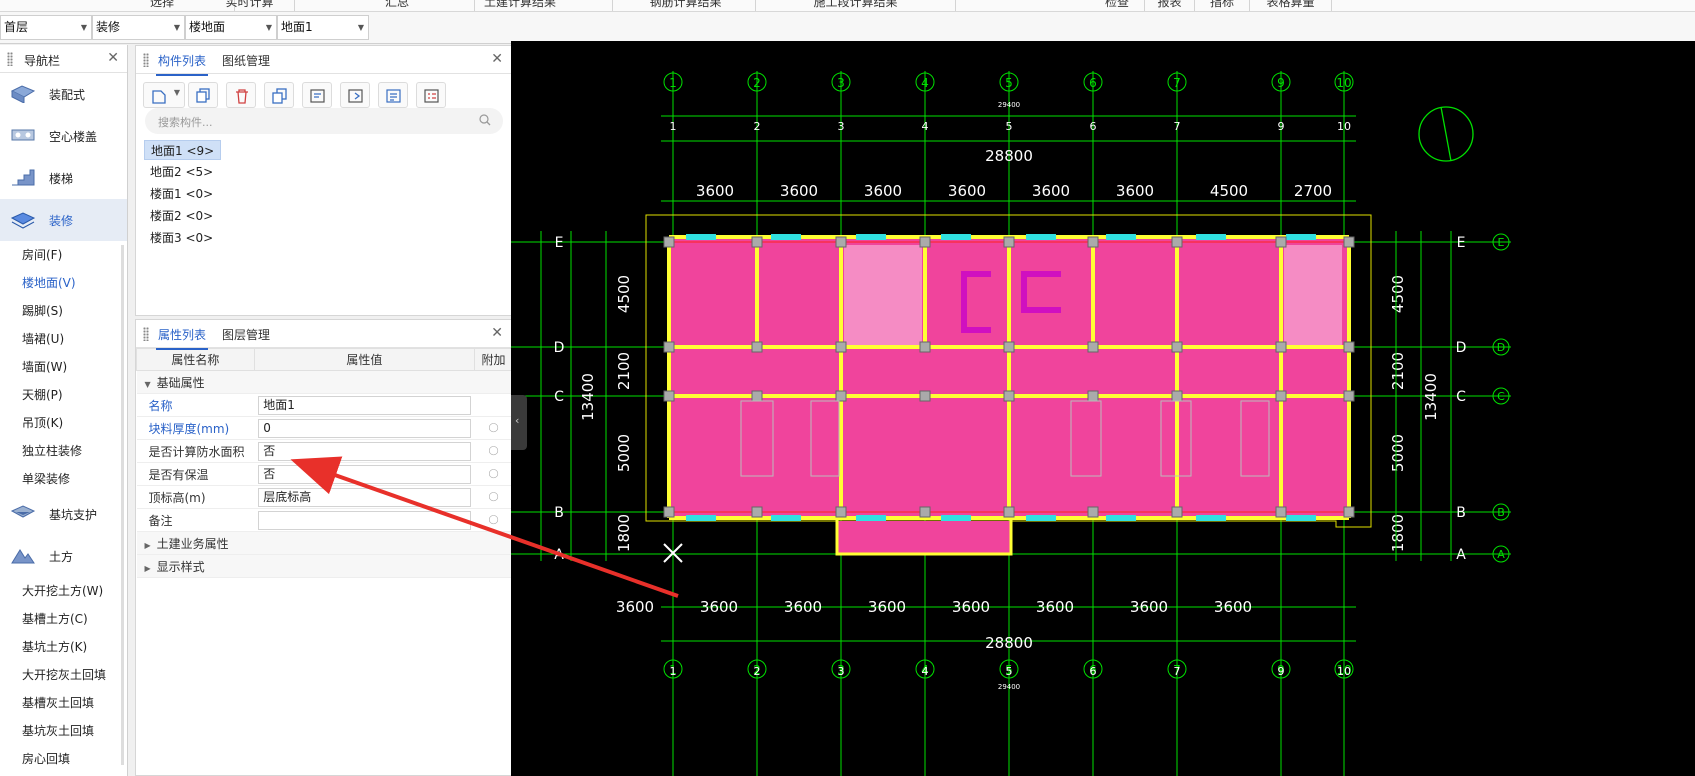 The width and height of the screenshot is (1695, 776). Describe the element at coordinates (1170, 5) in the screenshot. I see `ribbon-tab: 报表` at that location.